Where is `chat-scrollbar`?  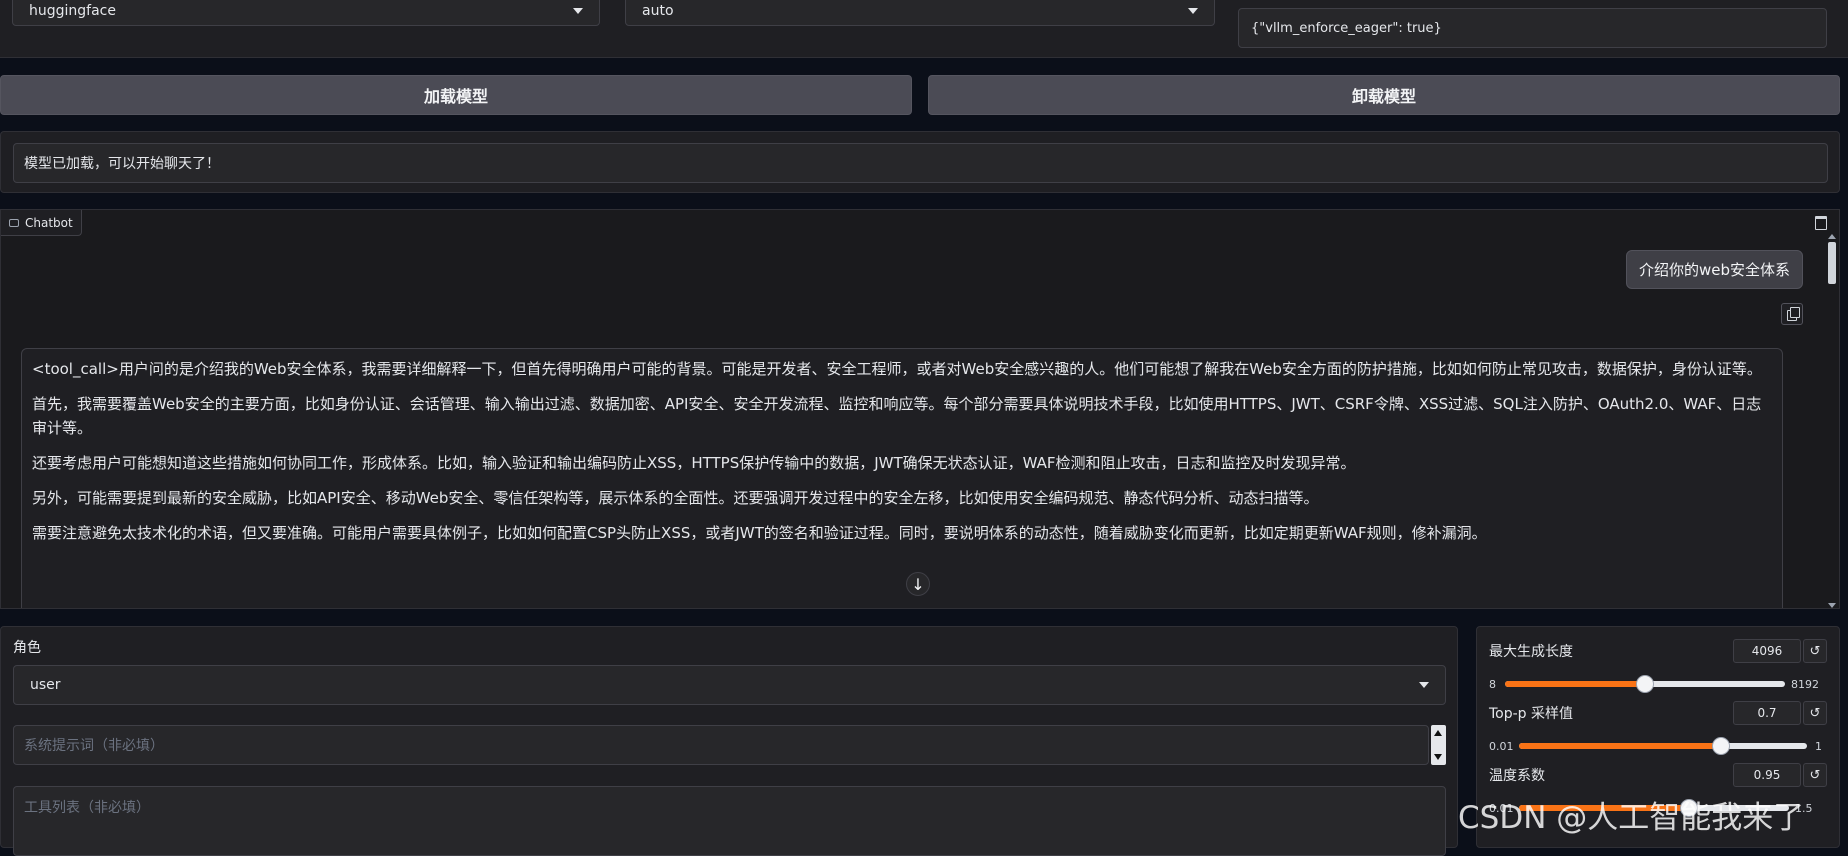 chat-scrollbar is located at coordinates (1832, 420).